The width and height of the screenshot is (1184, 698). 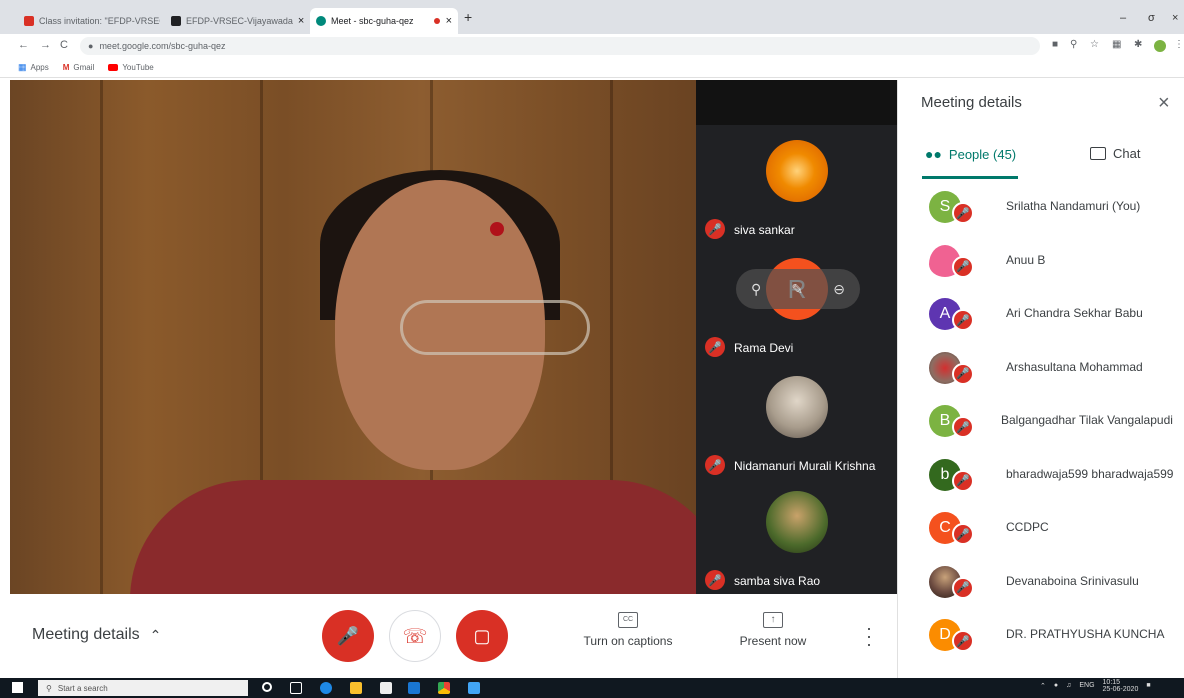 I want to click on present-now-button: ↑ Present now, so click(x=773, y=630).